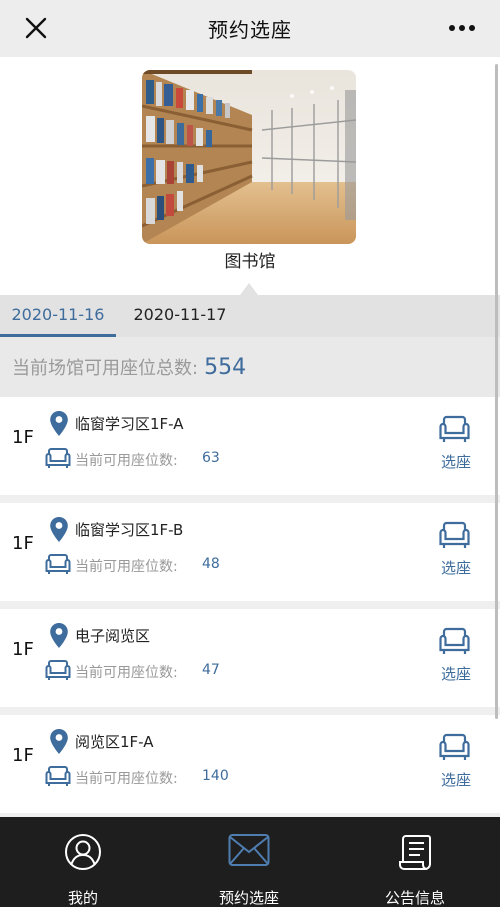 The image size is (500, 907). What do you see at coordinates (249, 157) in the screenshot?
I see `library-photo` at bounding box center [249, 157].